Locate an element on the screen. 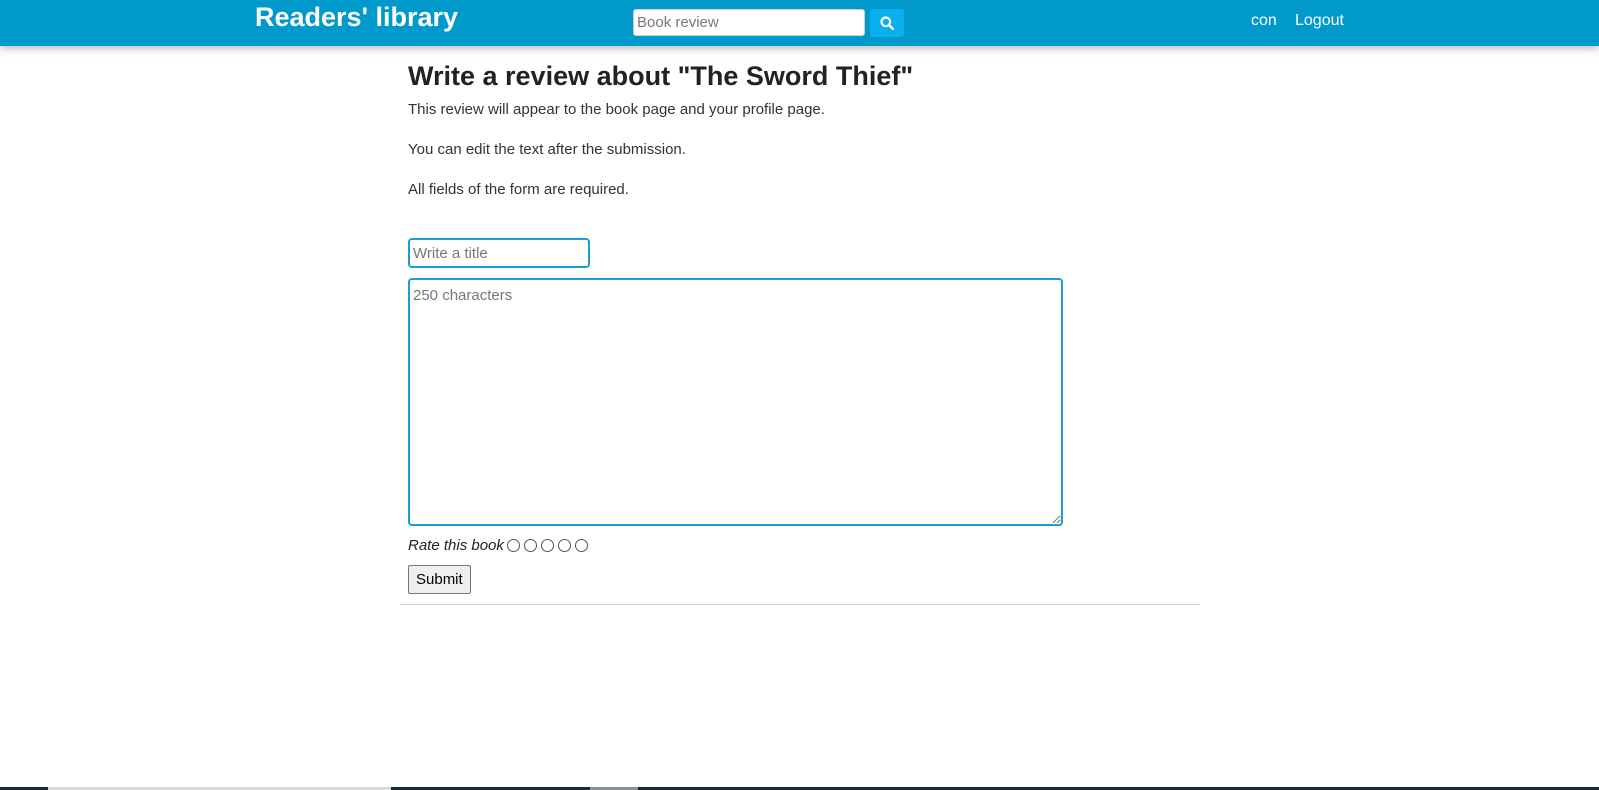 This screenshot has width=1599, height=790. logout-link: Logout is located at coordinates (1319, 21).